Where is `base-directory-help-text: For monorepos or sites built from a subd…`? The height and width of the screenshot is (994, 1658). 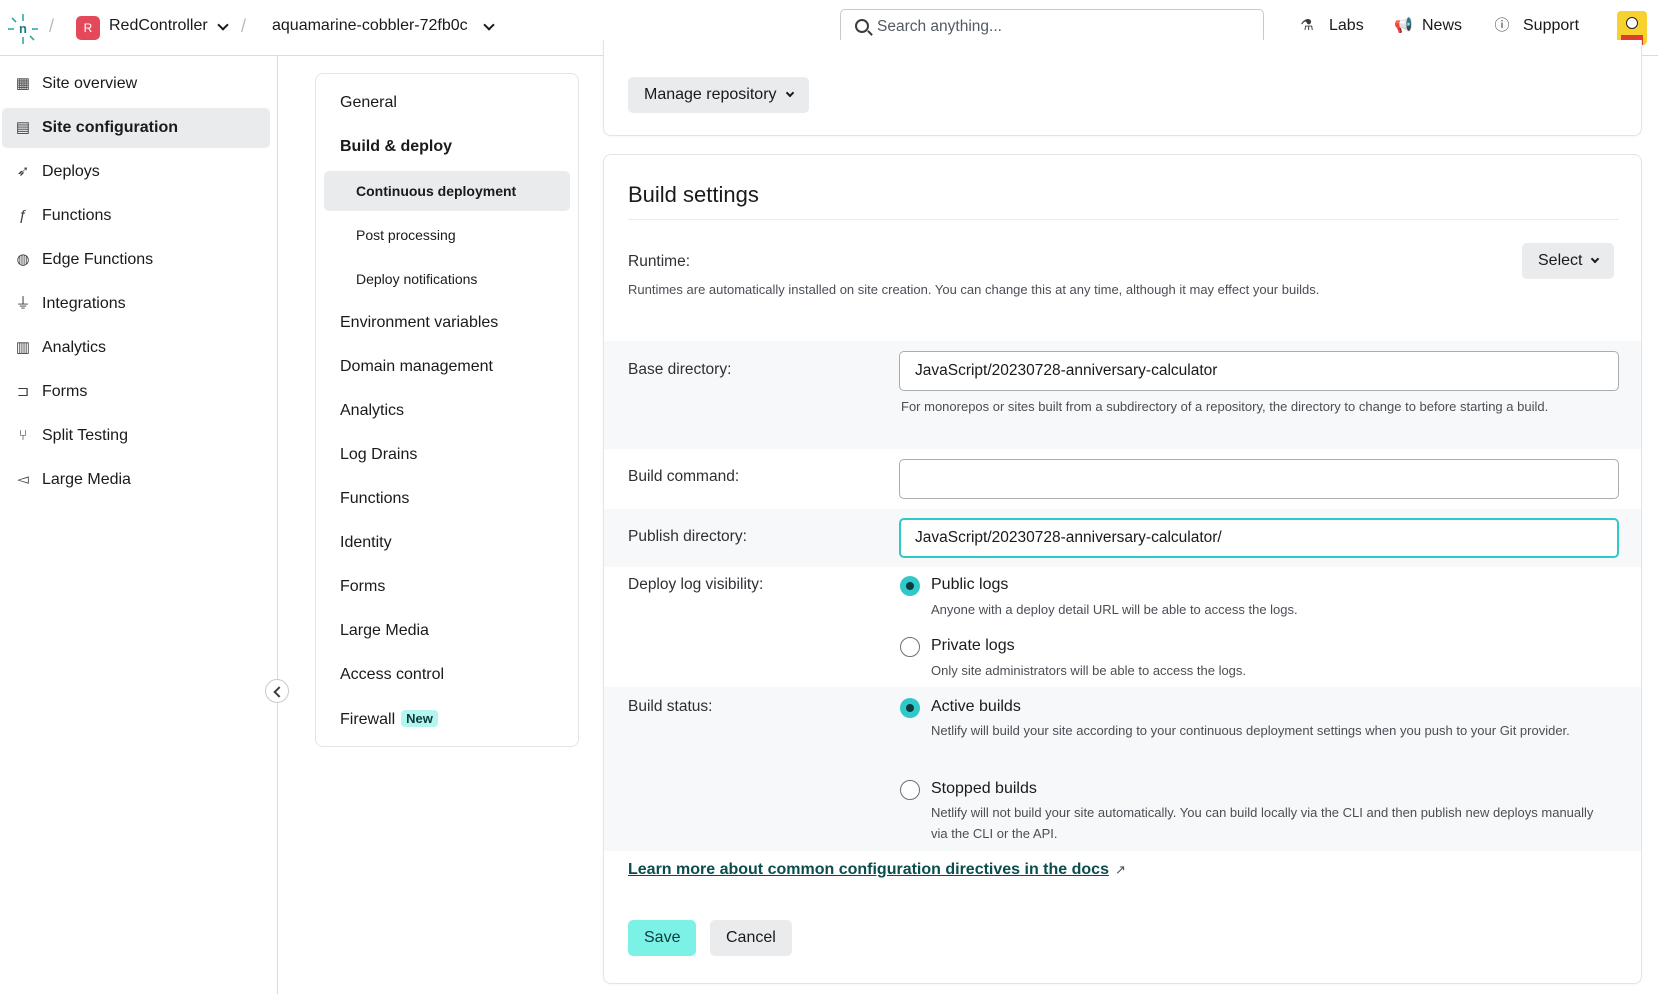 base-directory-help-text: For monorepos or sites built from a subd… is located at coordinates (1225, 406).